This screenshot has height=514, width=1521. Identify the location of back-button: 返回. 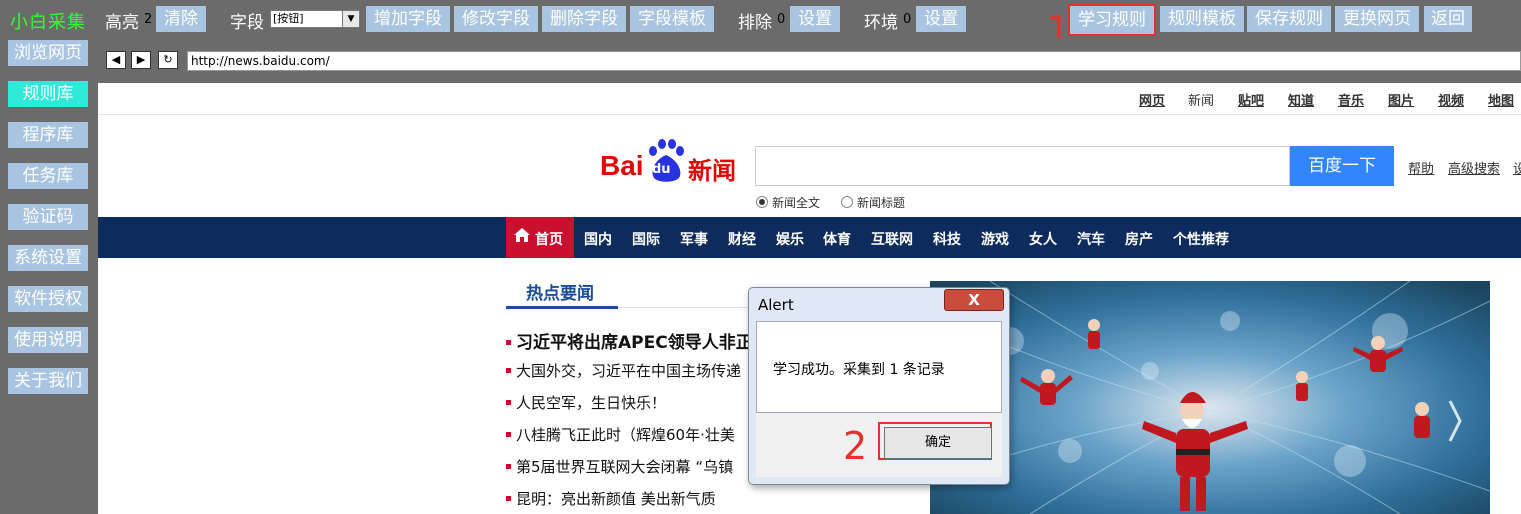
(1448, 19).